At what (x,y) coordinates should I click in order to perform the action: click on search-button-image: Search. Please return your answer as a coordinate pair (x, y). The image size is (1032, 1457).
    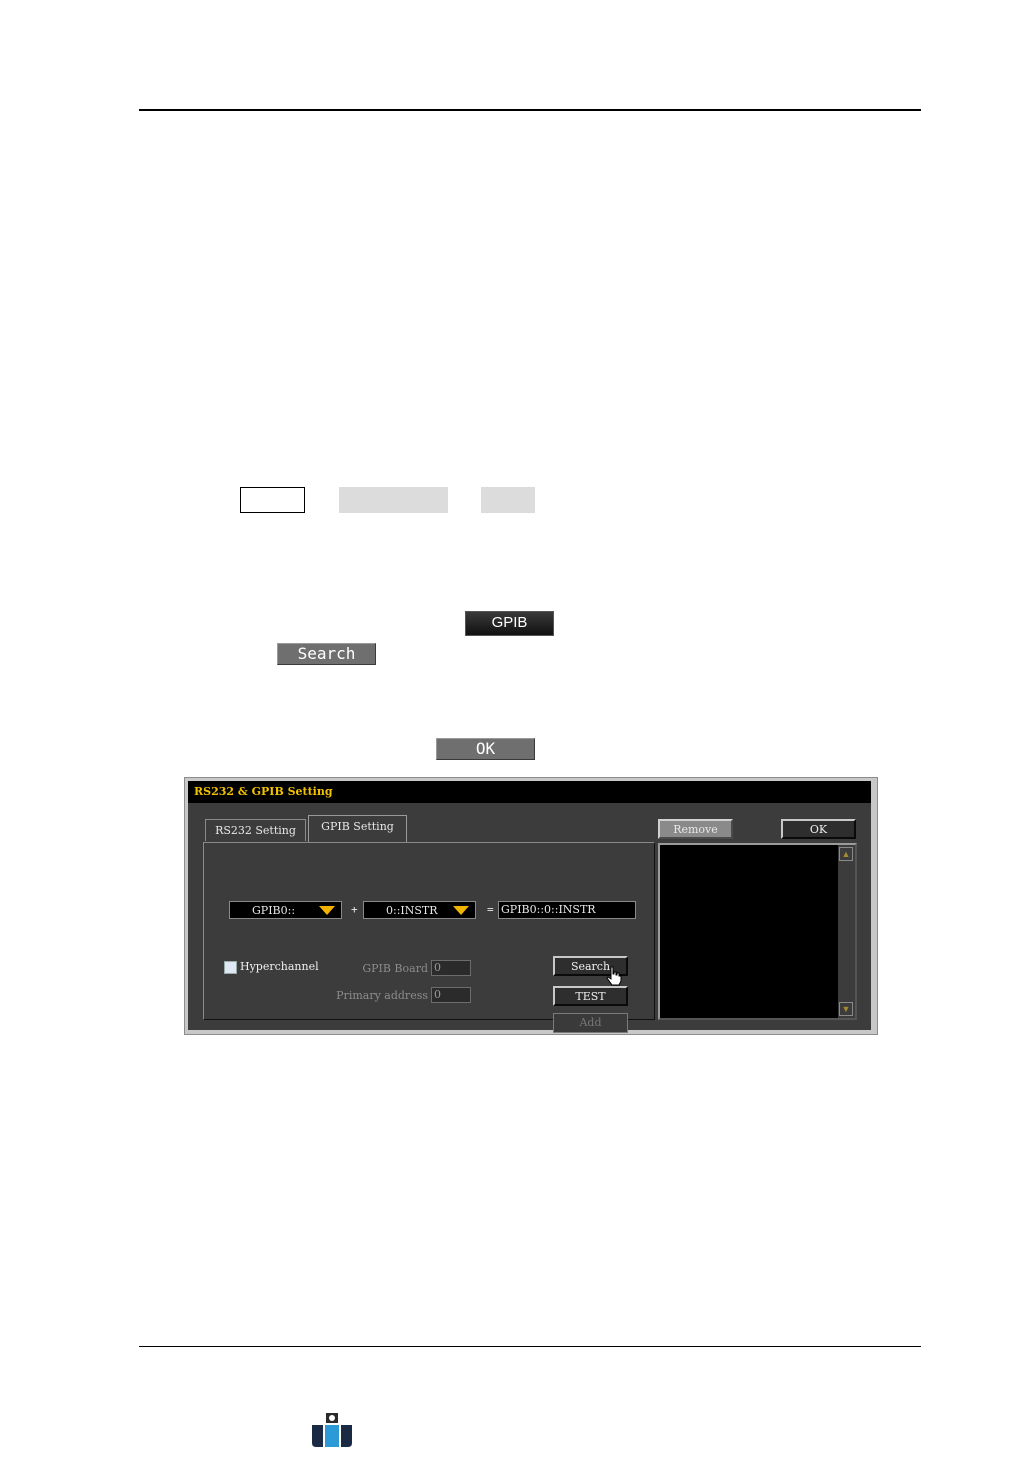
    Looking at the image, I should click on (326, 654).